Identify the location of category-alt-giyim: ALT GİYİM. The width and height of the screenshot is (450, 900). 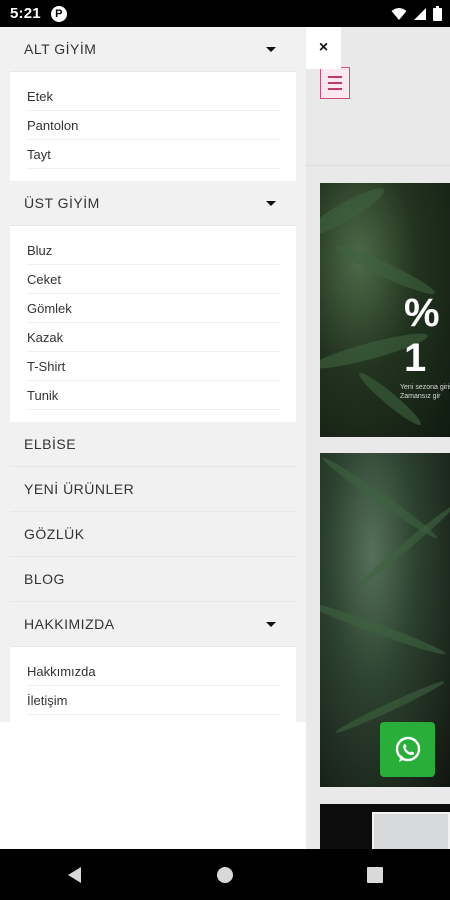
(153, 49).